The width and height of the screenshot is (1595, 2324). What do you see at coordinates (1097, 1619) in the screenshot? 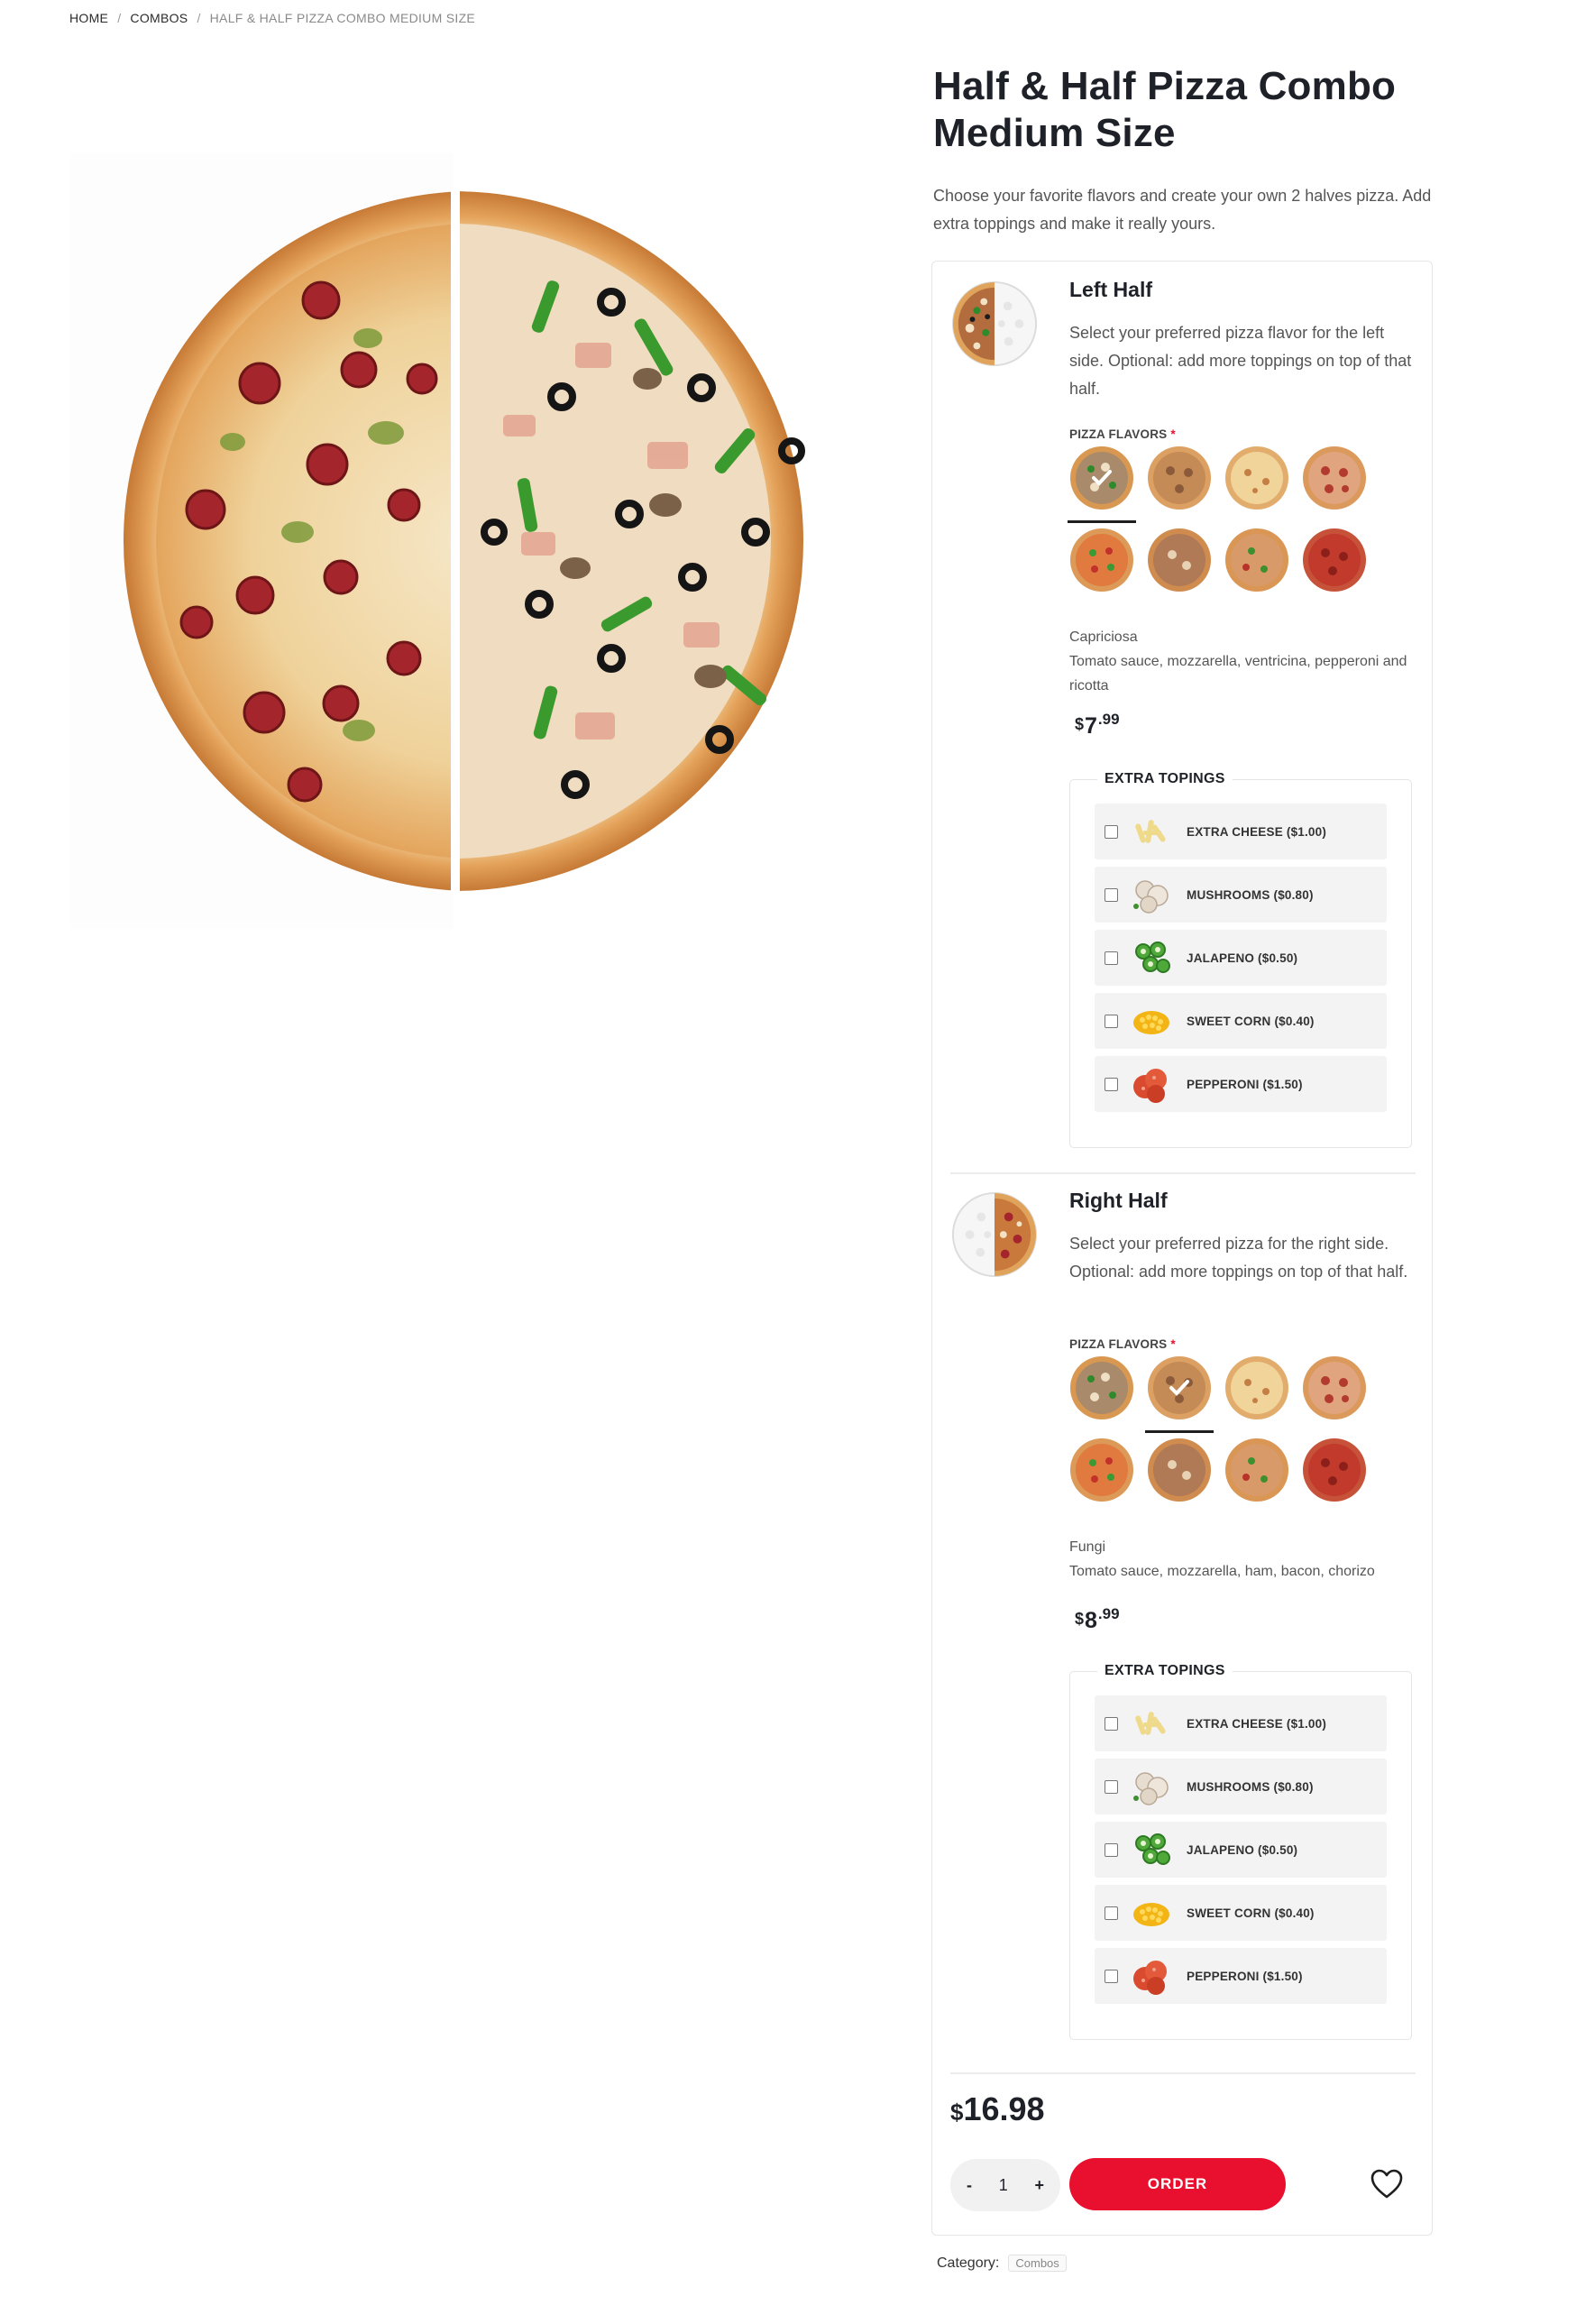
I see `right-half-price: $8.99` at bounding box center [1097, 1619].